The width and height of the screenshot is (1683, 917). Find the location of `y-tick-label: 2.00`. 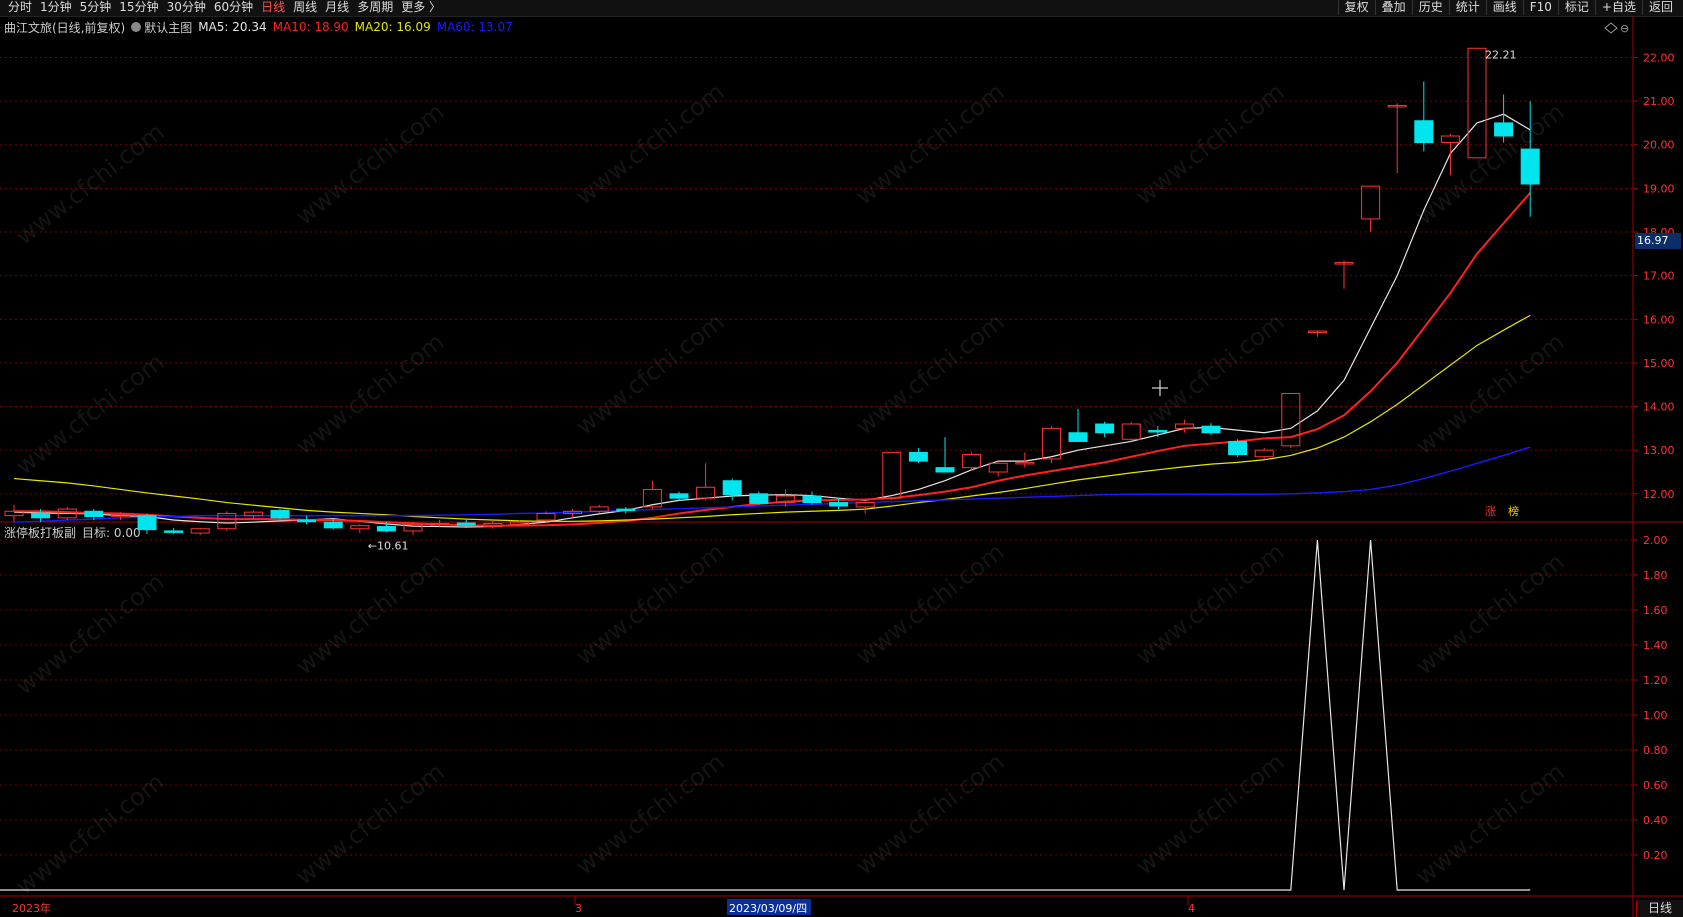

y-tick-label: 2.00 is located at coordinates (1655, 540).